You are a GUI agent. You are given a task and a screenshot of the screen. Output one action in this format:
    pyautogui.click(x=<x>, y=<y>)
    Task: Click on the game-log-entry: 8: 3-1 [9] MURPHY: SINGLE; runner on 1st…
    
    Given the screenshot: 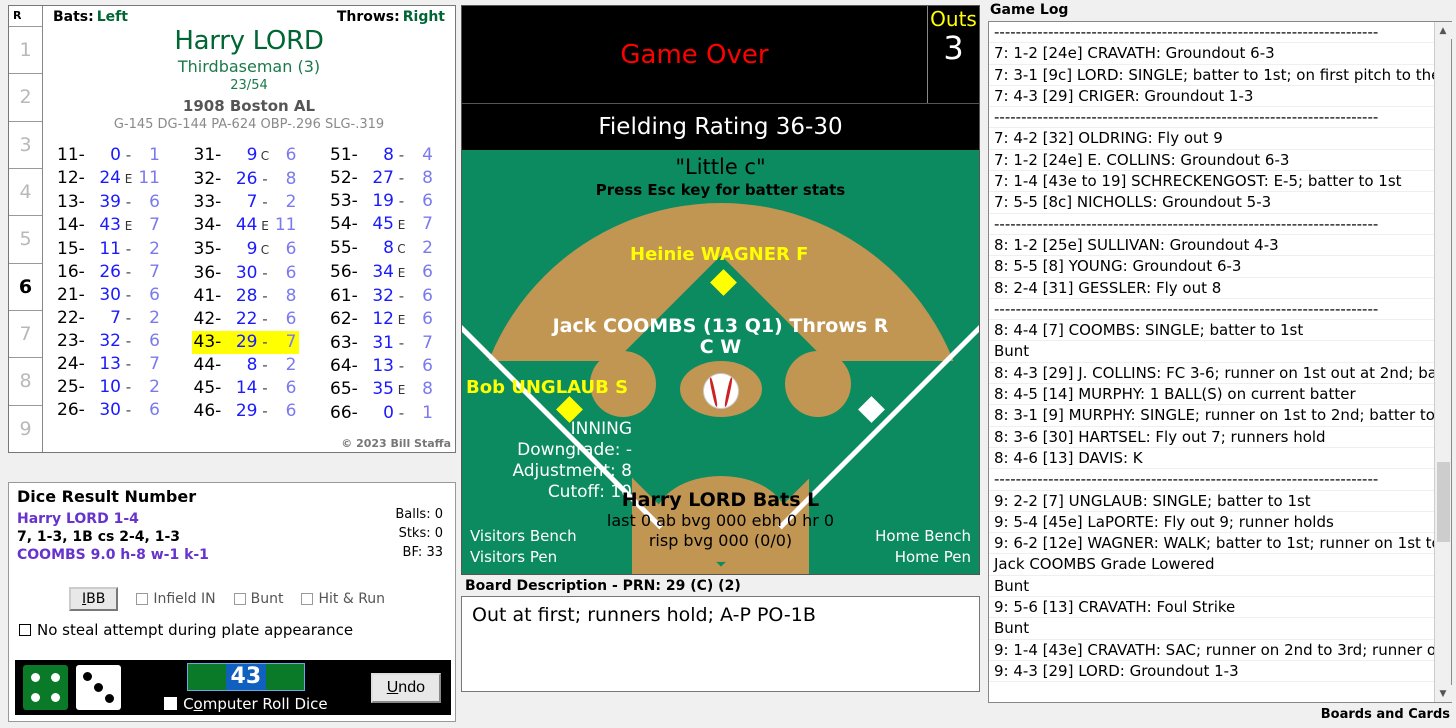 What is the action you would take?
    pyautogui.click(x=1211, y=416)
    